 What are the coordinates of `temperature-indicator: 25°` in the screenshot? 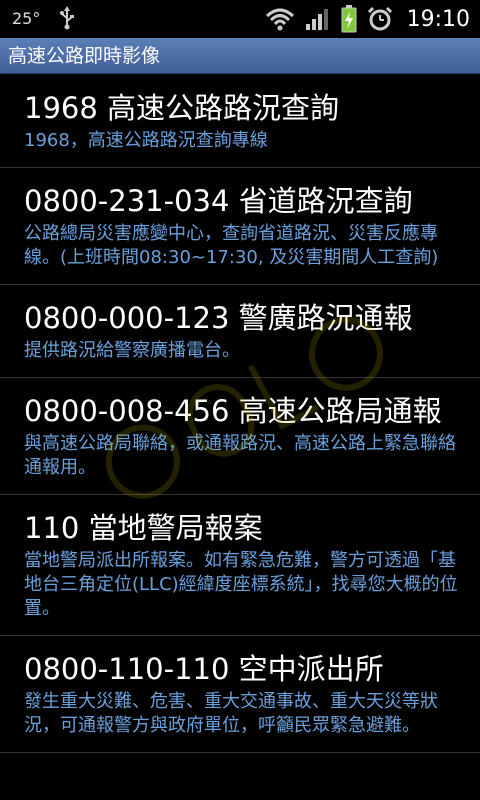 It's located at (26, 18).